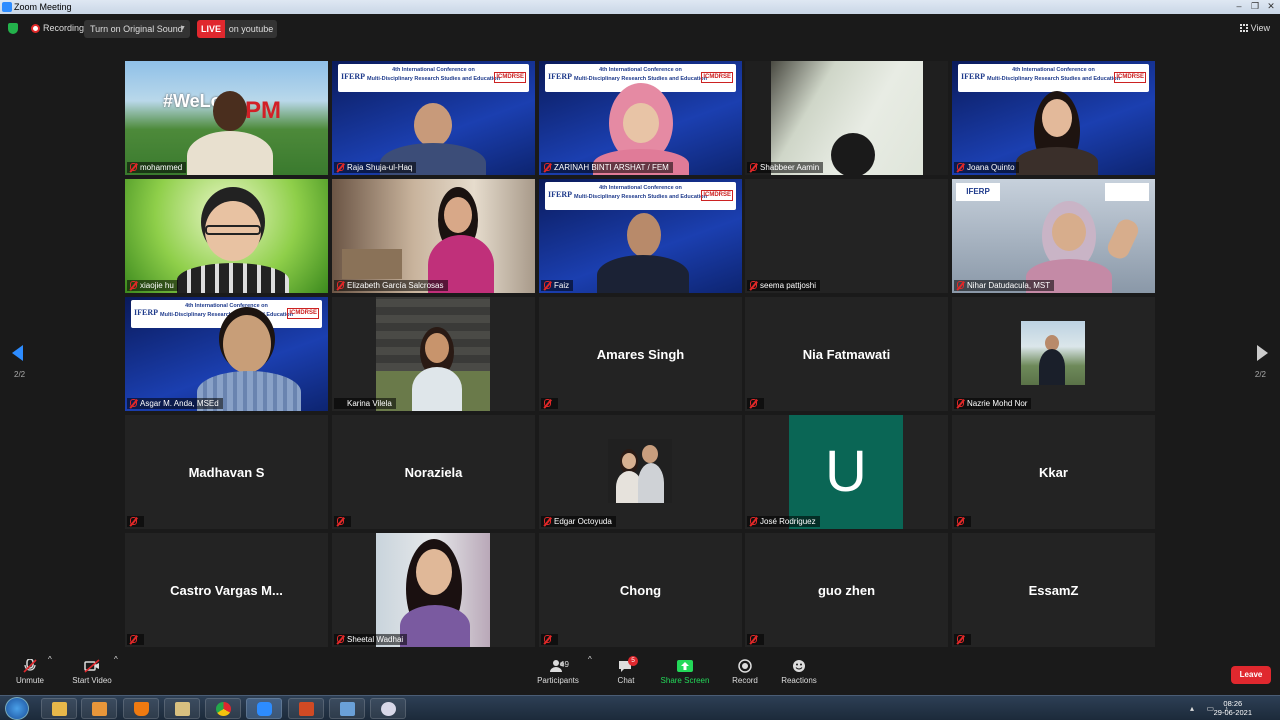 The width and height of the screenshot is (1280, 720). Describe the element at coordinates (1243, 28) in the screenshot. I see `grid-icon` at that location.